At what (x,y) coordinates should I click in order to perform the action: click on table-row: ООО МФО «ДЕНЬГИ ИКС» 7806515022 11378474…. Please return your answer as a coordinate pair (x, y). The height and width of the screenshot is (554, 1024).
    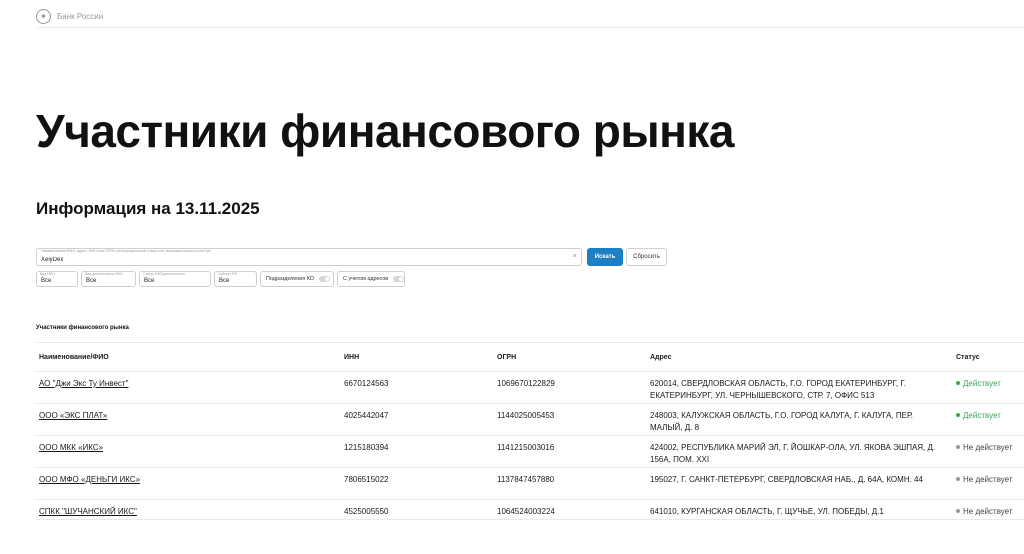
    Looking at the image, I should click on (530, 483).